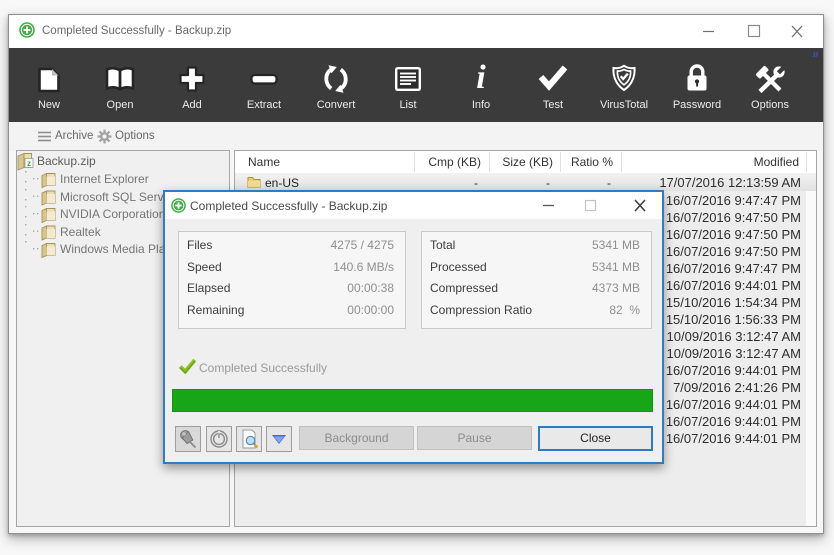 The image size is (834, 555). Describe the element at coordinates (481, 78) in the screenshot. I see `svg-text: i` at that location.